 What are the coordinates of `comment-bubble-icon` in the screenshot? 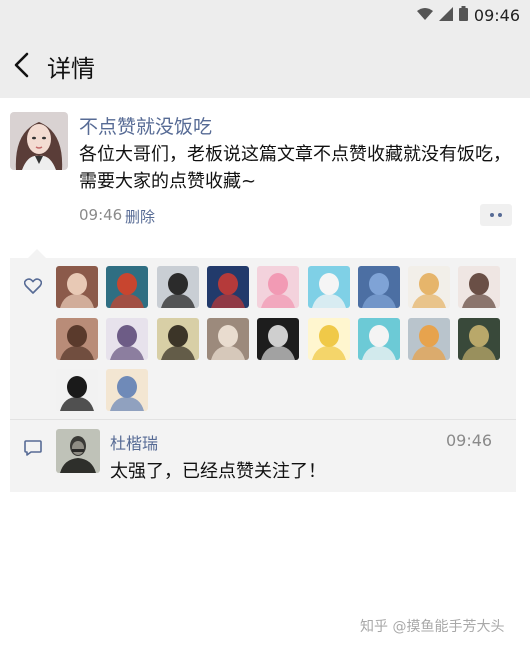 It's located at (33, 448).